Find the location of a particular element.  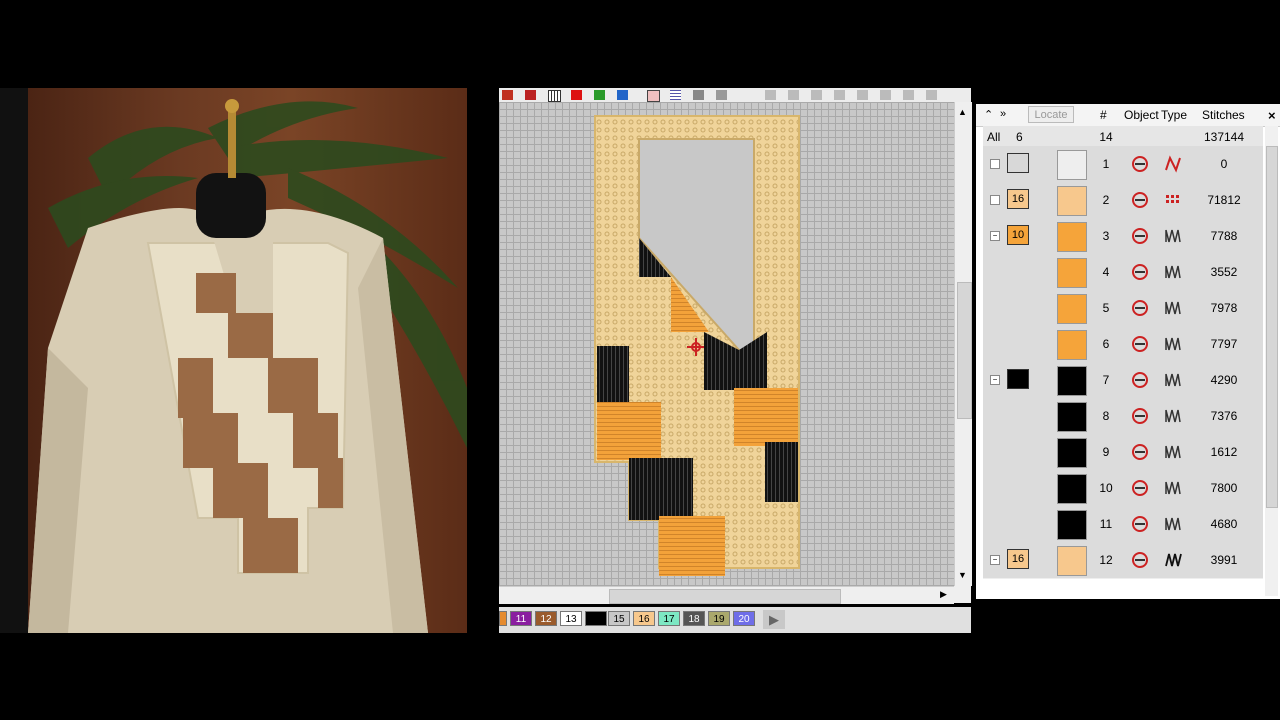

scale-icon is located at coordinates (908, 95).